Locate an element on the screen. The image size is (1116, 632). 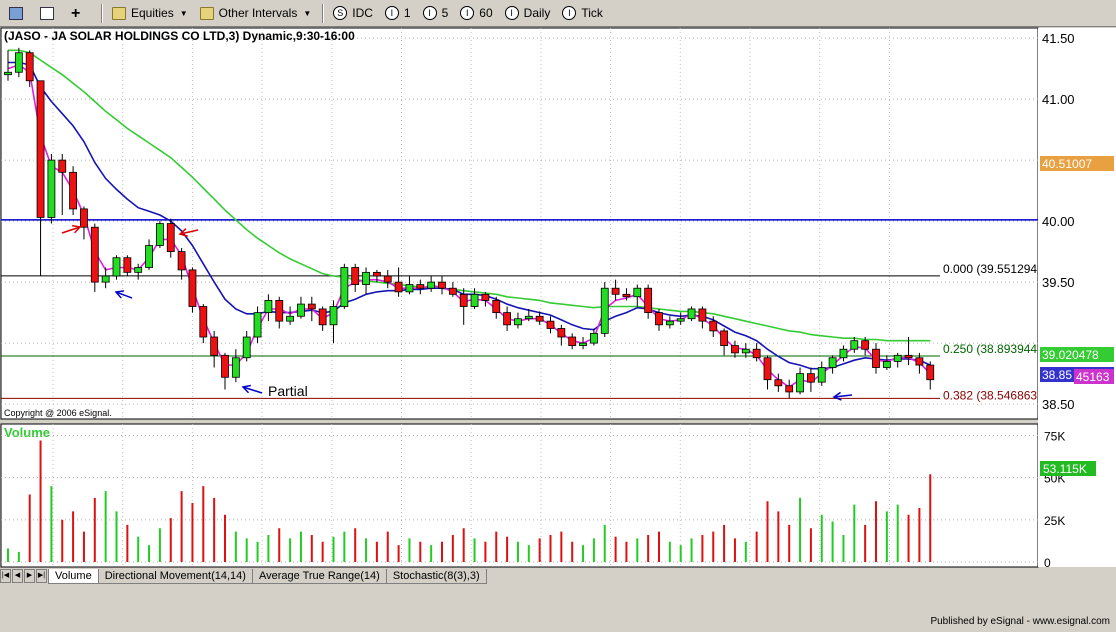
tab-scroll-left-icon: ◀ is located at coordinates (17, 576).